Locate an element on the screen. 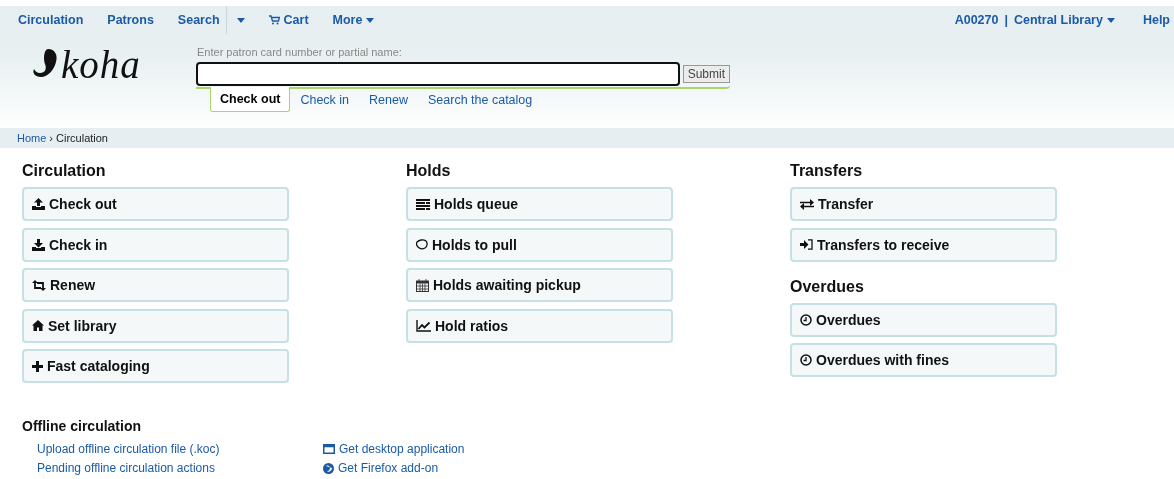 The height and width of the screenshot is (479, 1174). offline-link: Pending offline circulation actions is located at coordinates (180, 468).